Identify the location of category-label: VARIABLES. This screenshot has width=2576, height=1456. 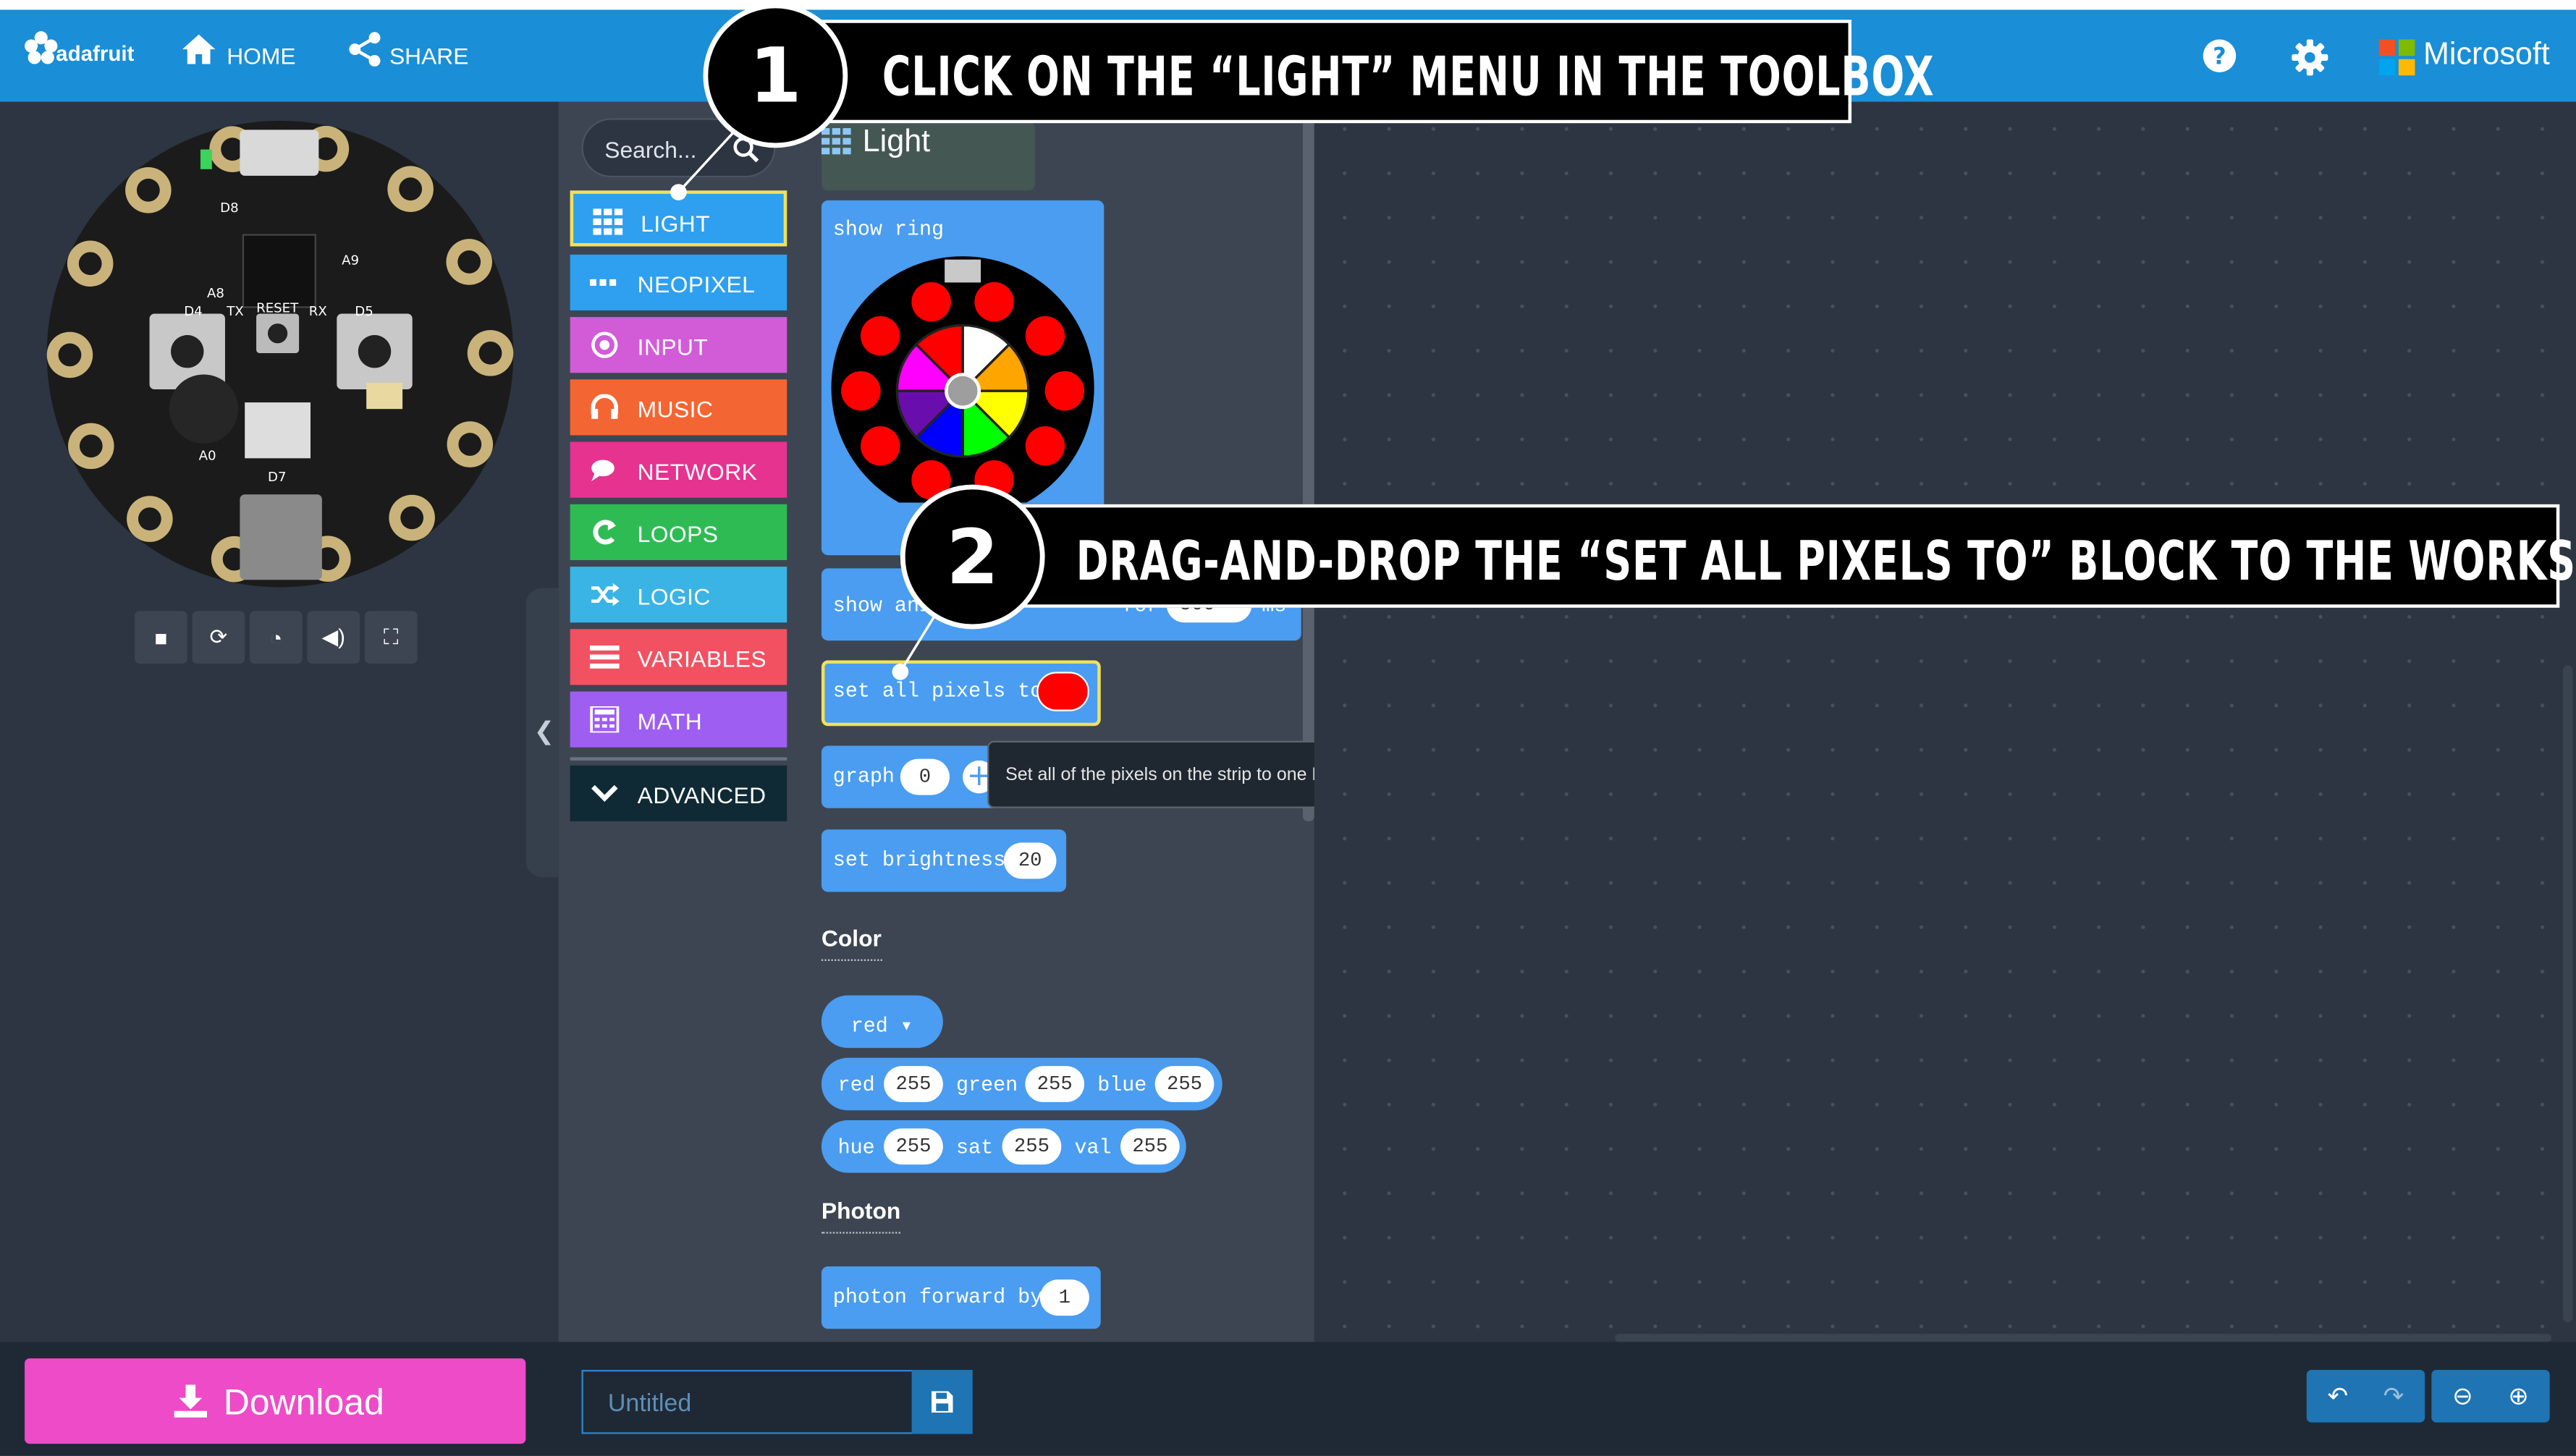
(702, 659).